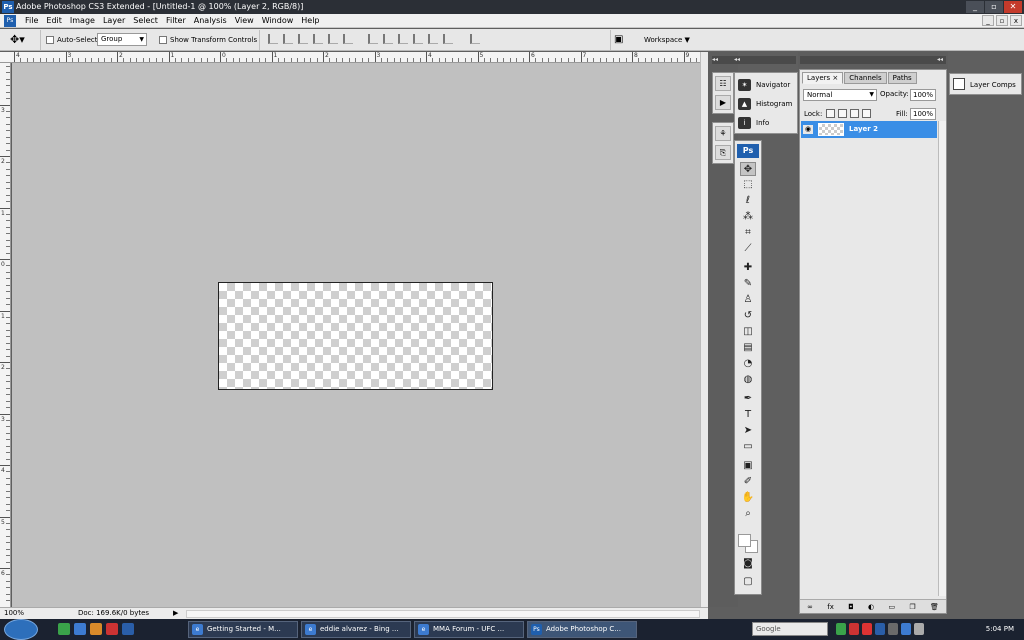  I want to click on menu-edit: Edit, so click(54, 21).